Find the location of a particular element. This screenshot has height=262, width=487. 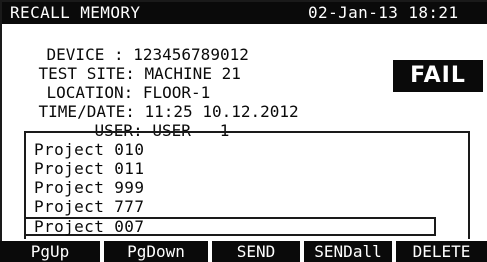

time-date-row: TIME/DATE: 11:25 10.12.2012 is located at coordinates (149, 102).